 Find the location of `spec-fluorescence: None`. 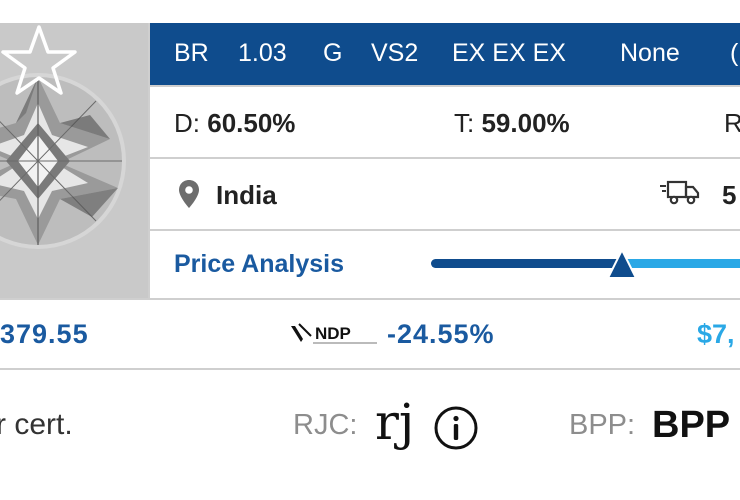

spec-fluorescence: None is located at coordinates (650, 53).